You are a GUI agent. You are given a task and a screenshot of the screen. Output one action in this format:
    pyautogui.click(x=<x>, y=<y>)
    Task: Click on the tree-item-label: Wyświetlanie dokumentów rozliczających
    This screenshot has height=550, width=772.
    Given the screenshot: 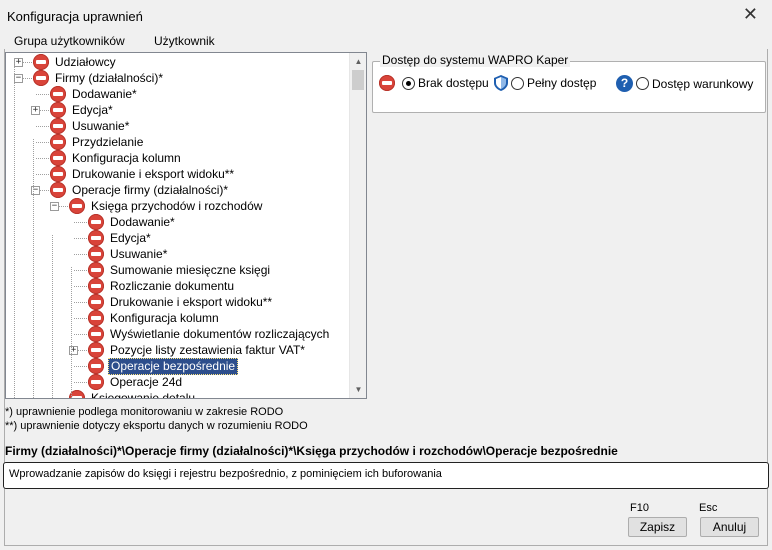 What is the action you would take?
    pyautogui.click(x=220, y=333)
    